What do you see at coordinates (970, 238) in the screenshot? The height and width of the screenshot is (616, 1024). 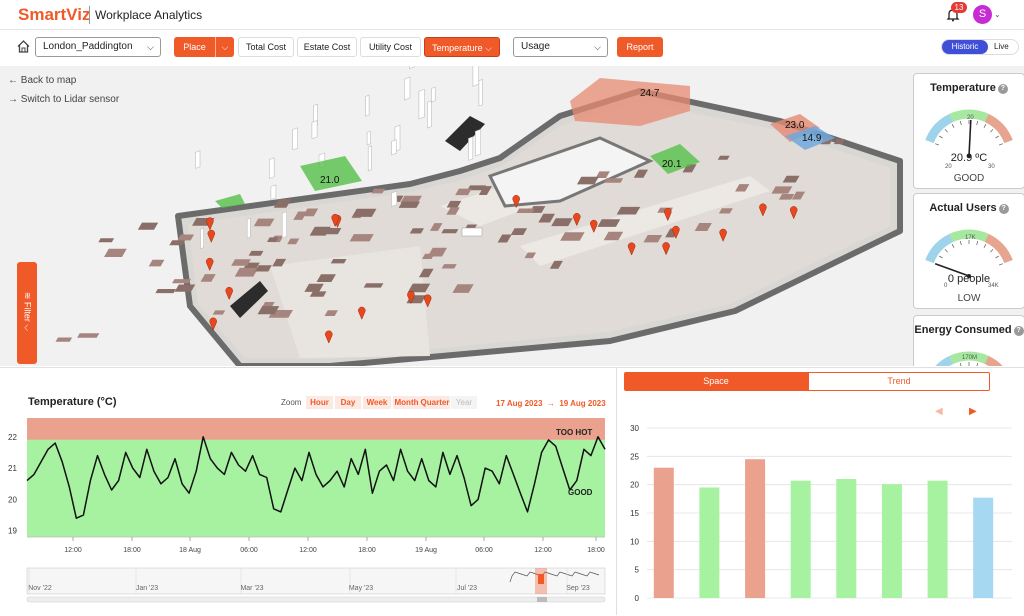 I see `gauge-mid: 17K` at bounding box center [970, 238].